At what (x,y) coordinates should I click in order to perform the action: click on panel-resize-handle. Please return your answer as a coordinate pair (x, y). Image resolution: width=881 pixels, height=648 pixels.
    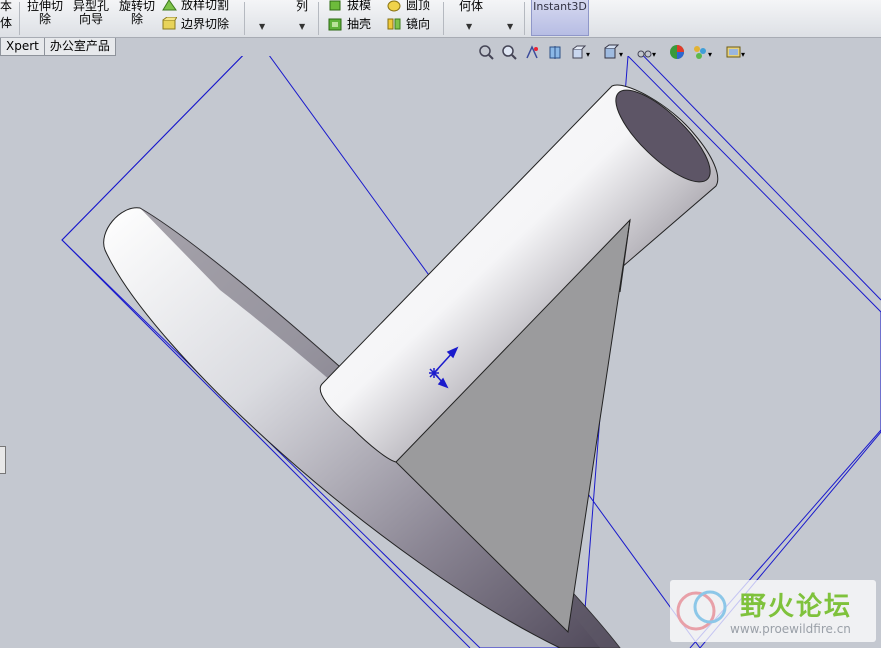
    Looking at the image, I should click on (3, 460).